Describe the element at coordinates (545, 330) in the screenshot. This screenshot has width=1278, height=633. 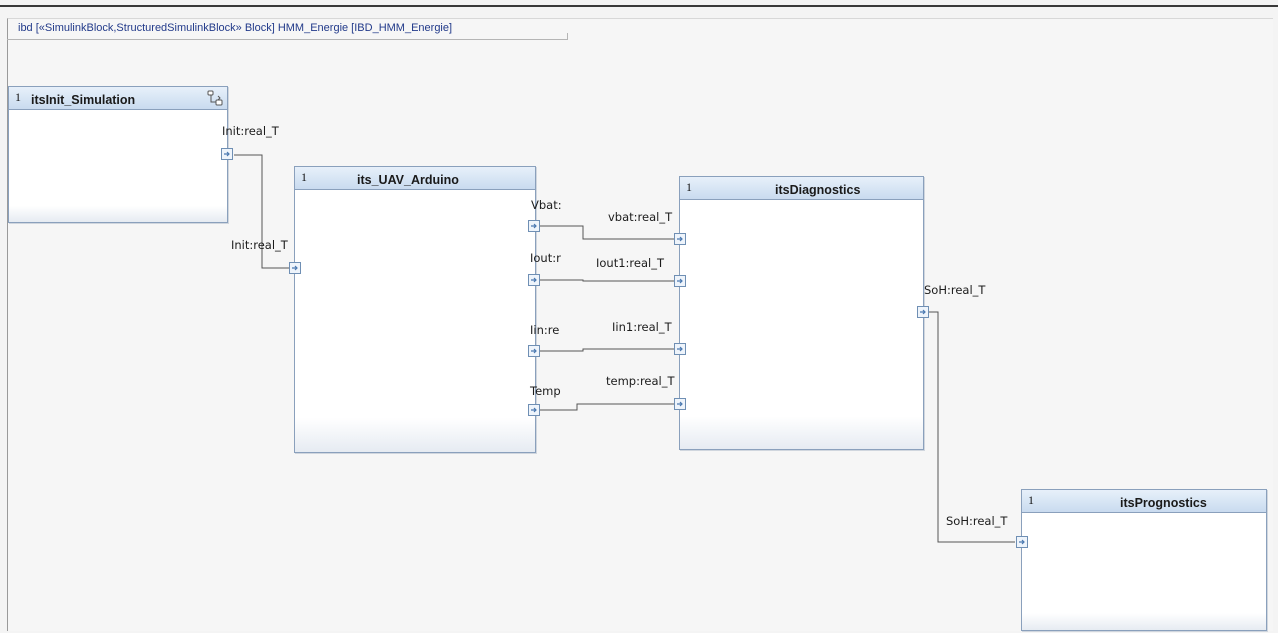
I see `port-label-iin-out: Iin:re` at that location.